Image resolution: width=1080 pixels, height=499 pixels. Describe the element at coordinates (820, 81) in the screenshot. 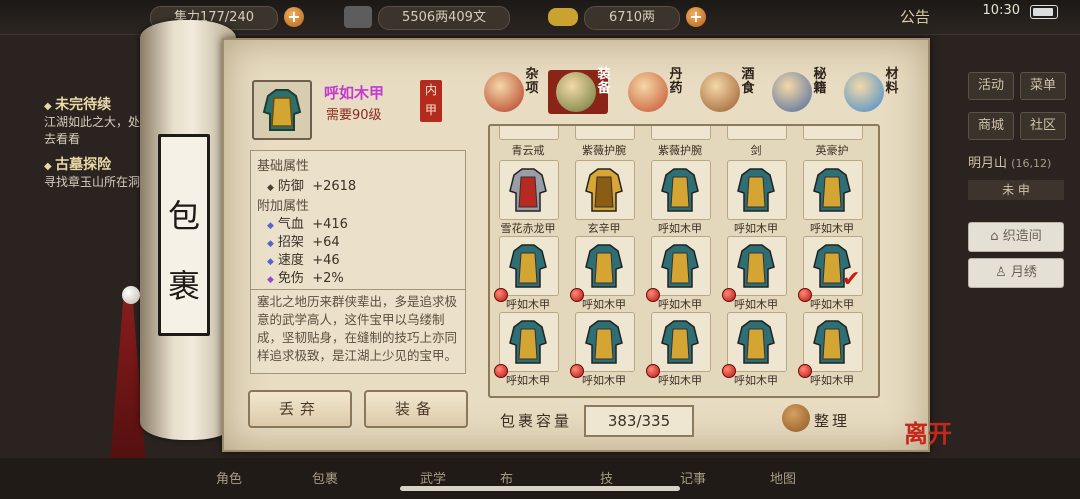

I see `tab-label: 秘籍` at that location.